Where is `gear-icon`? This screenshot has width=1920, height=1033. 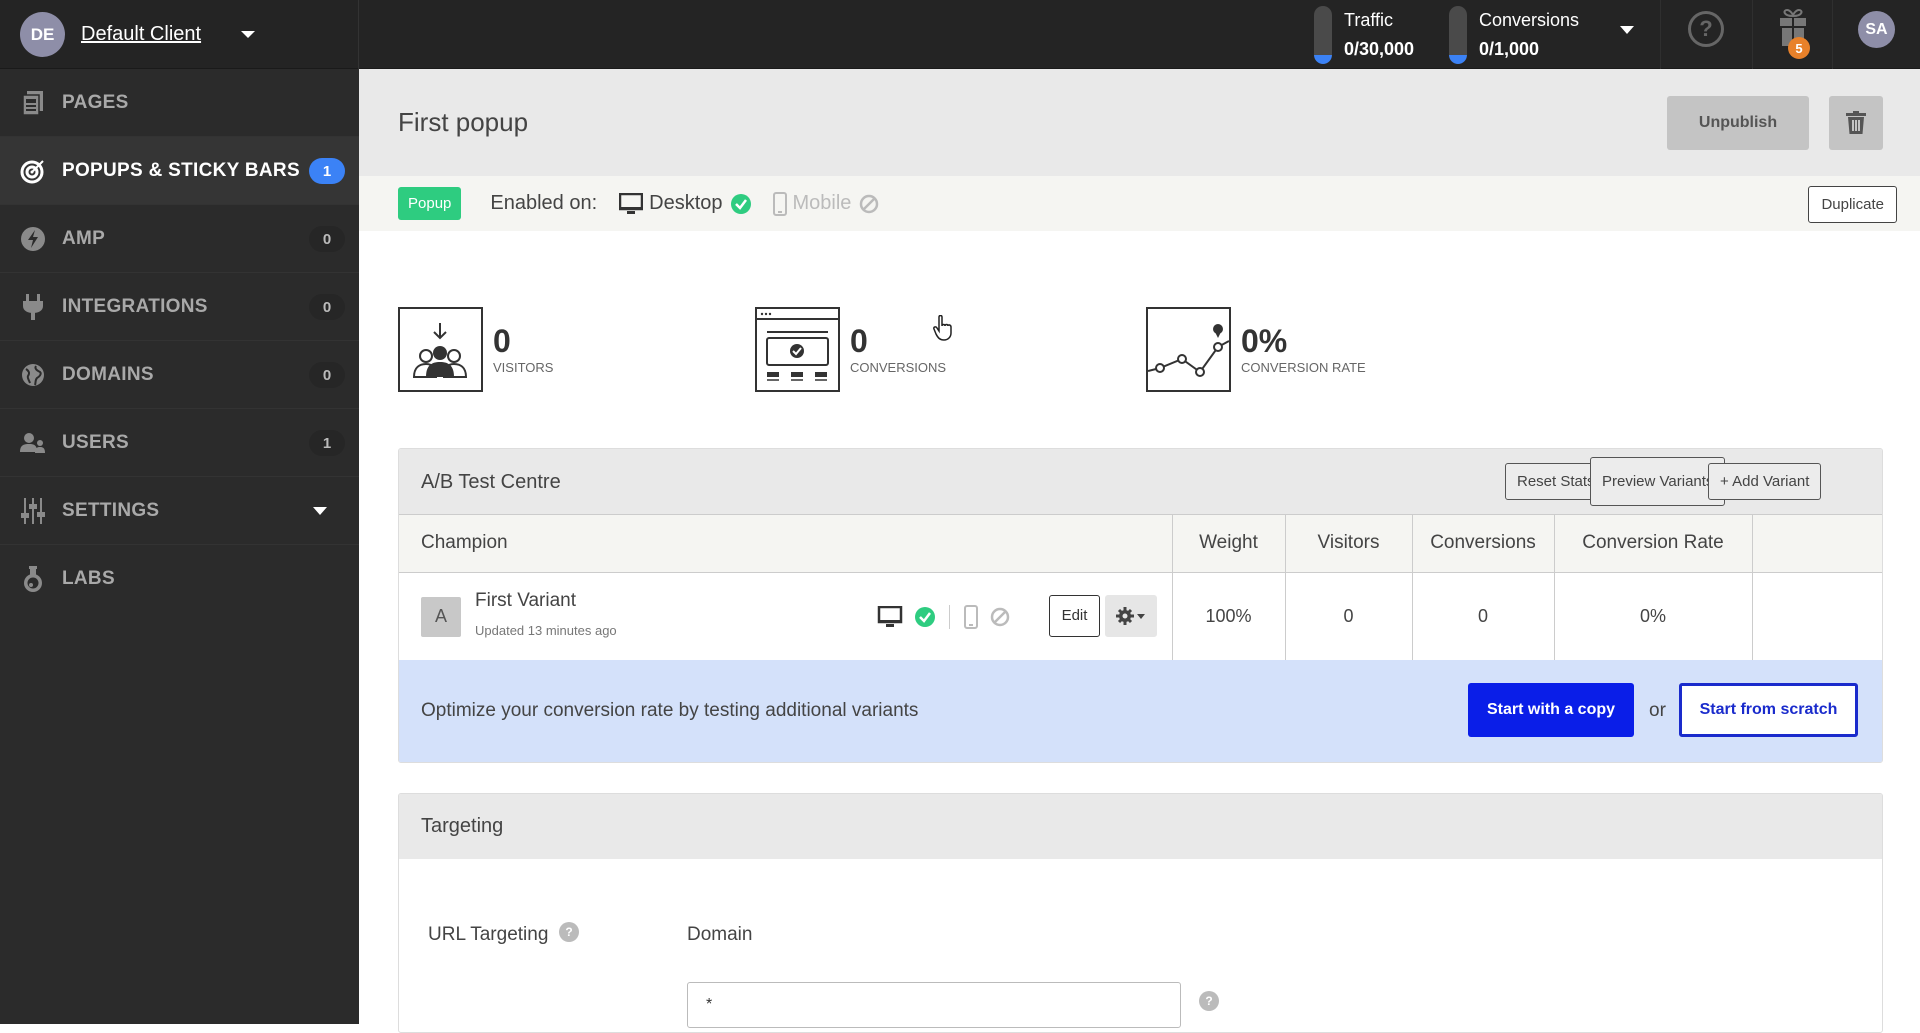 gear-icon is located at coordinates (1130, 615).